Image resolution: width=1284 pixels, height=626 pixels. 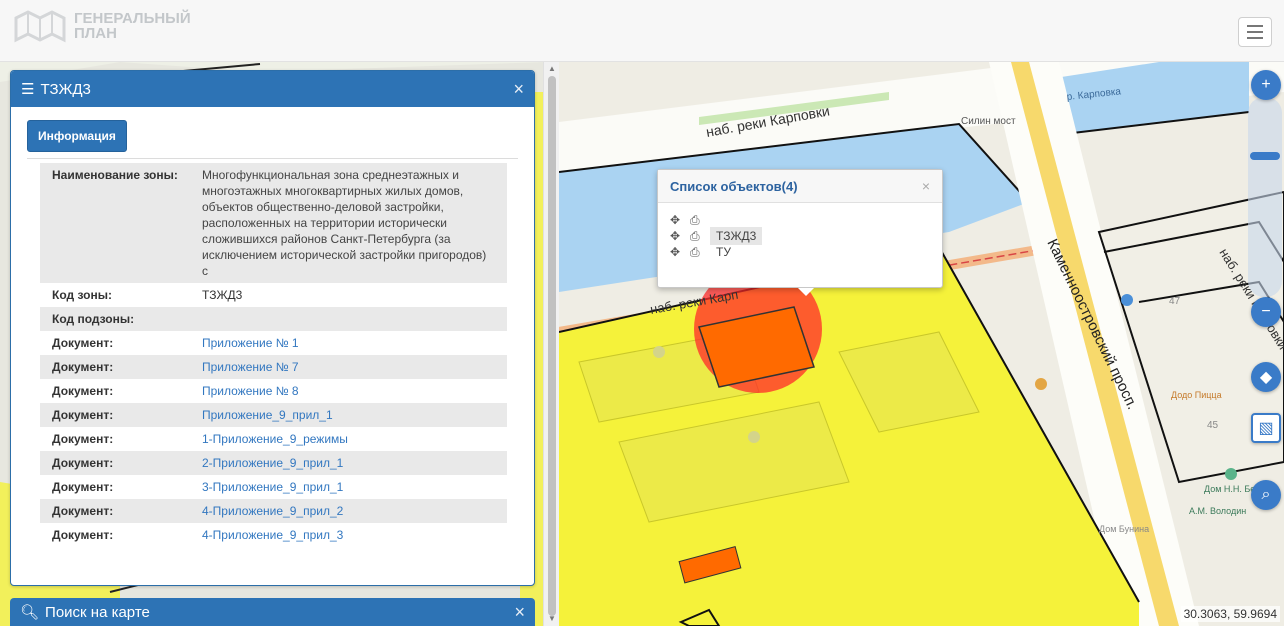 What do you see at coordinates (132, 18) in the screenshot?
I see `logo-line-1: ГЕНЕРАЛЬНЫЙ` at bounding box center [132, 18].